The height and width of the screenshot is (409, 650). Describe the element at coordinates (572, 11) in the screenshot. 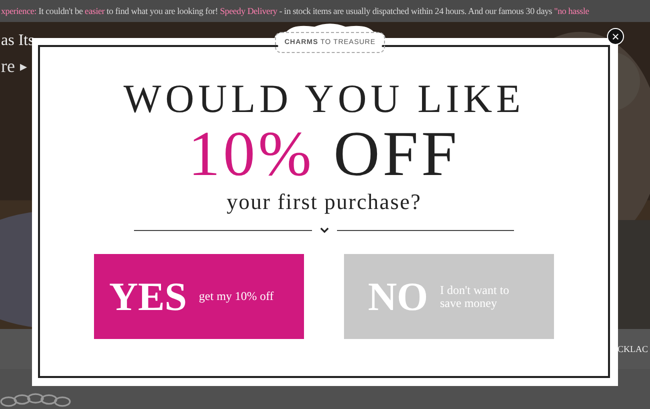

I see `banner-text: "no hassle` at that location.